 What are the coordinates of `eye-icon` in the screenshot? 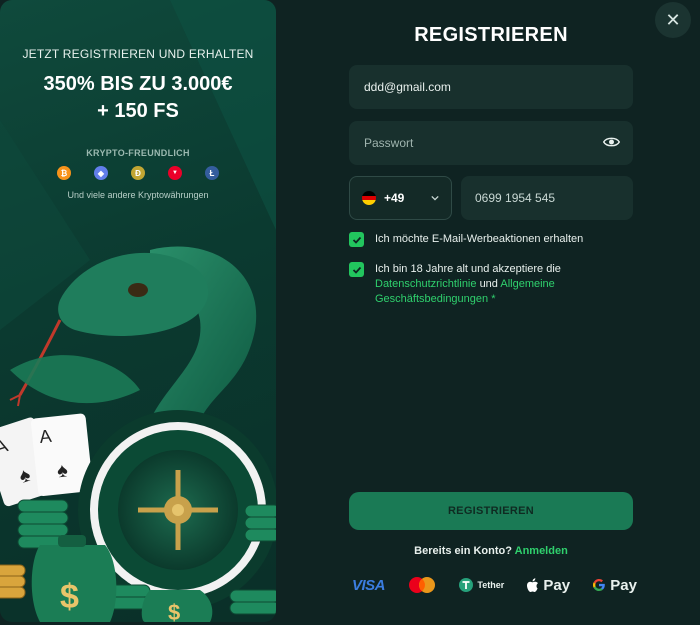 It's located at (611, 142).